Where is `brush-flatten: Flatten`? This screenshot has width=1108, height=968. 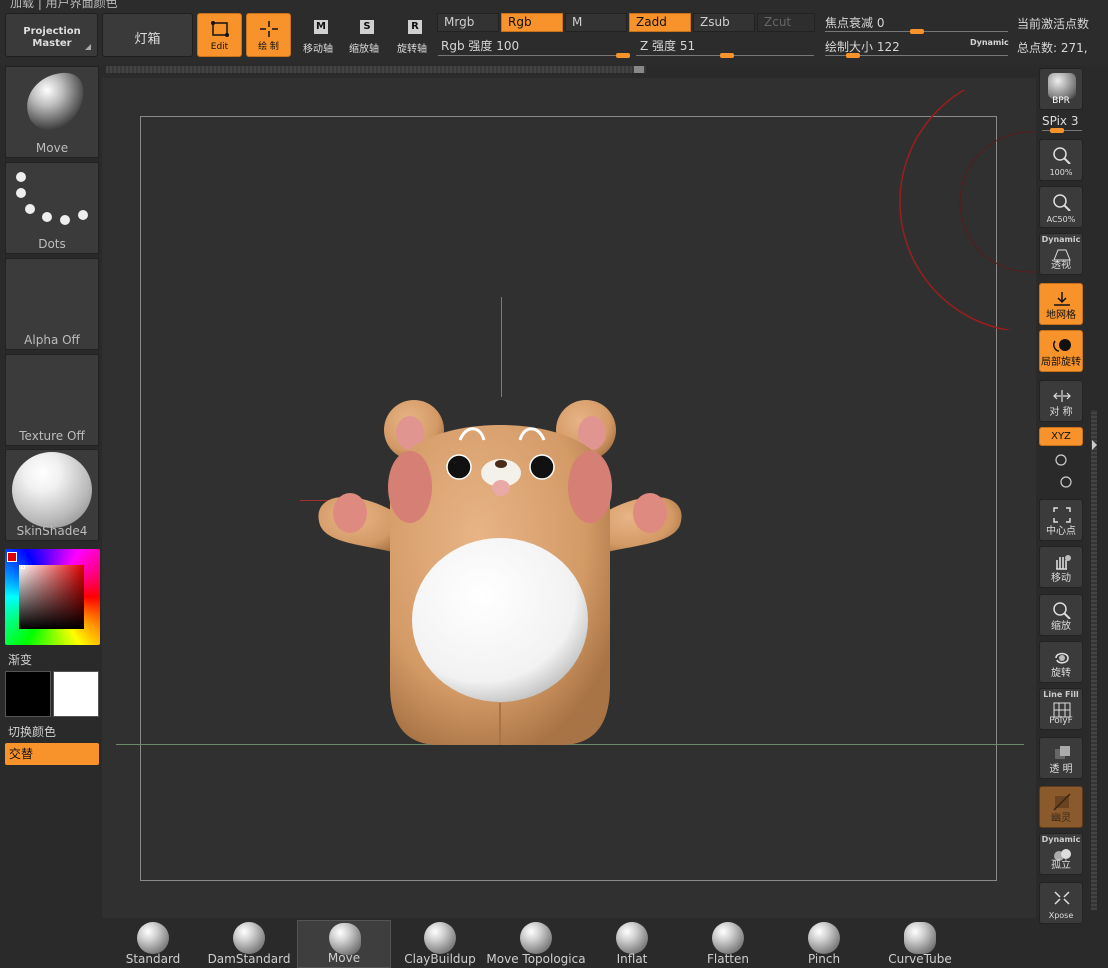 brush-flatten: Flatten is located at coordinates (728, 944).